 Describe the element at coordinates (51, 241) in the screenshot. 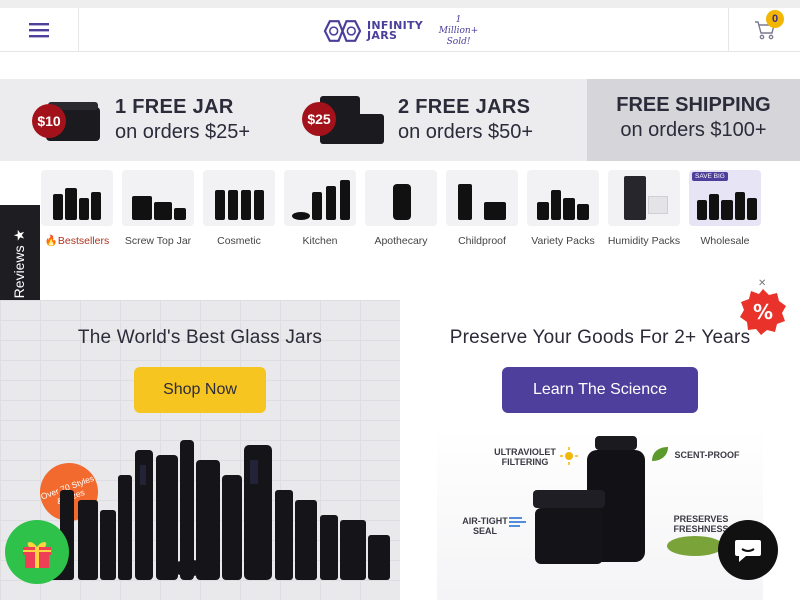

I see `fire-icon: 🔥` at that location.